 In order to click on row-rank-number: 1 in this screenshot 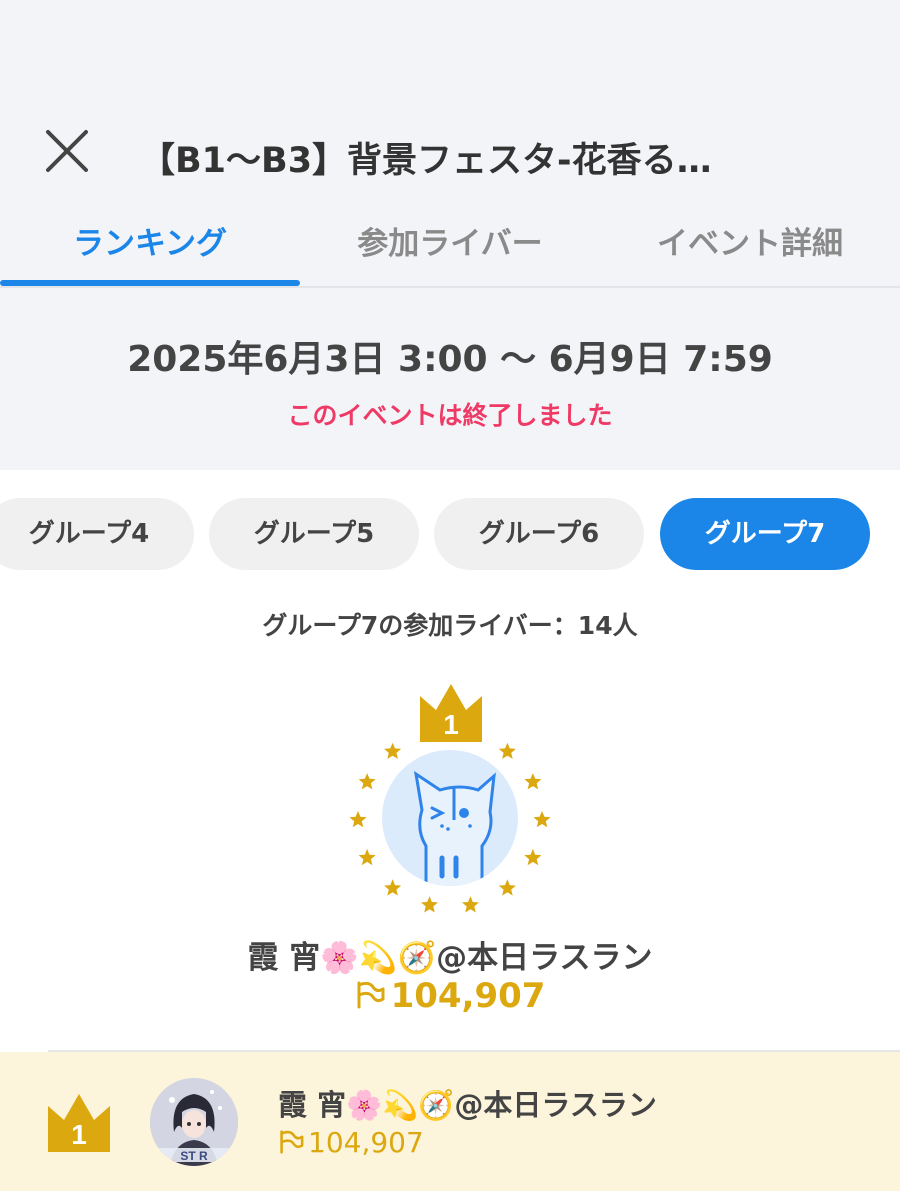, I will do `click(79, 1134)`.